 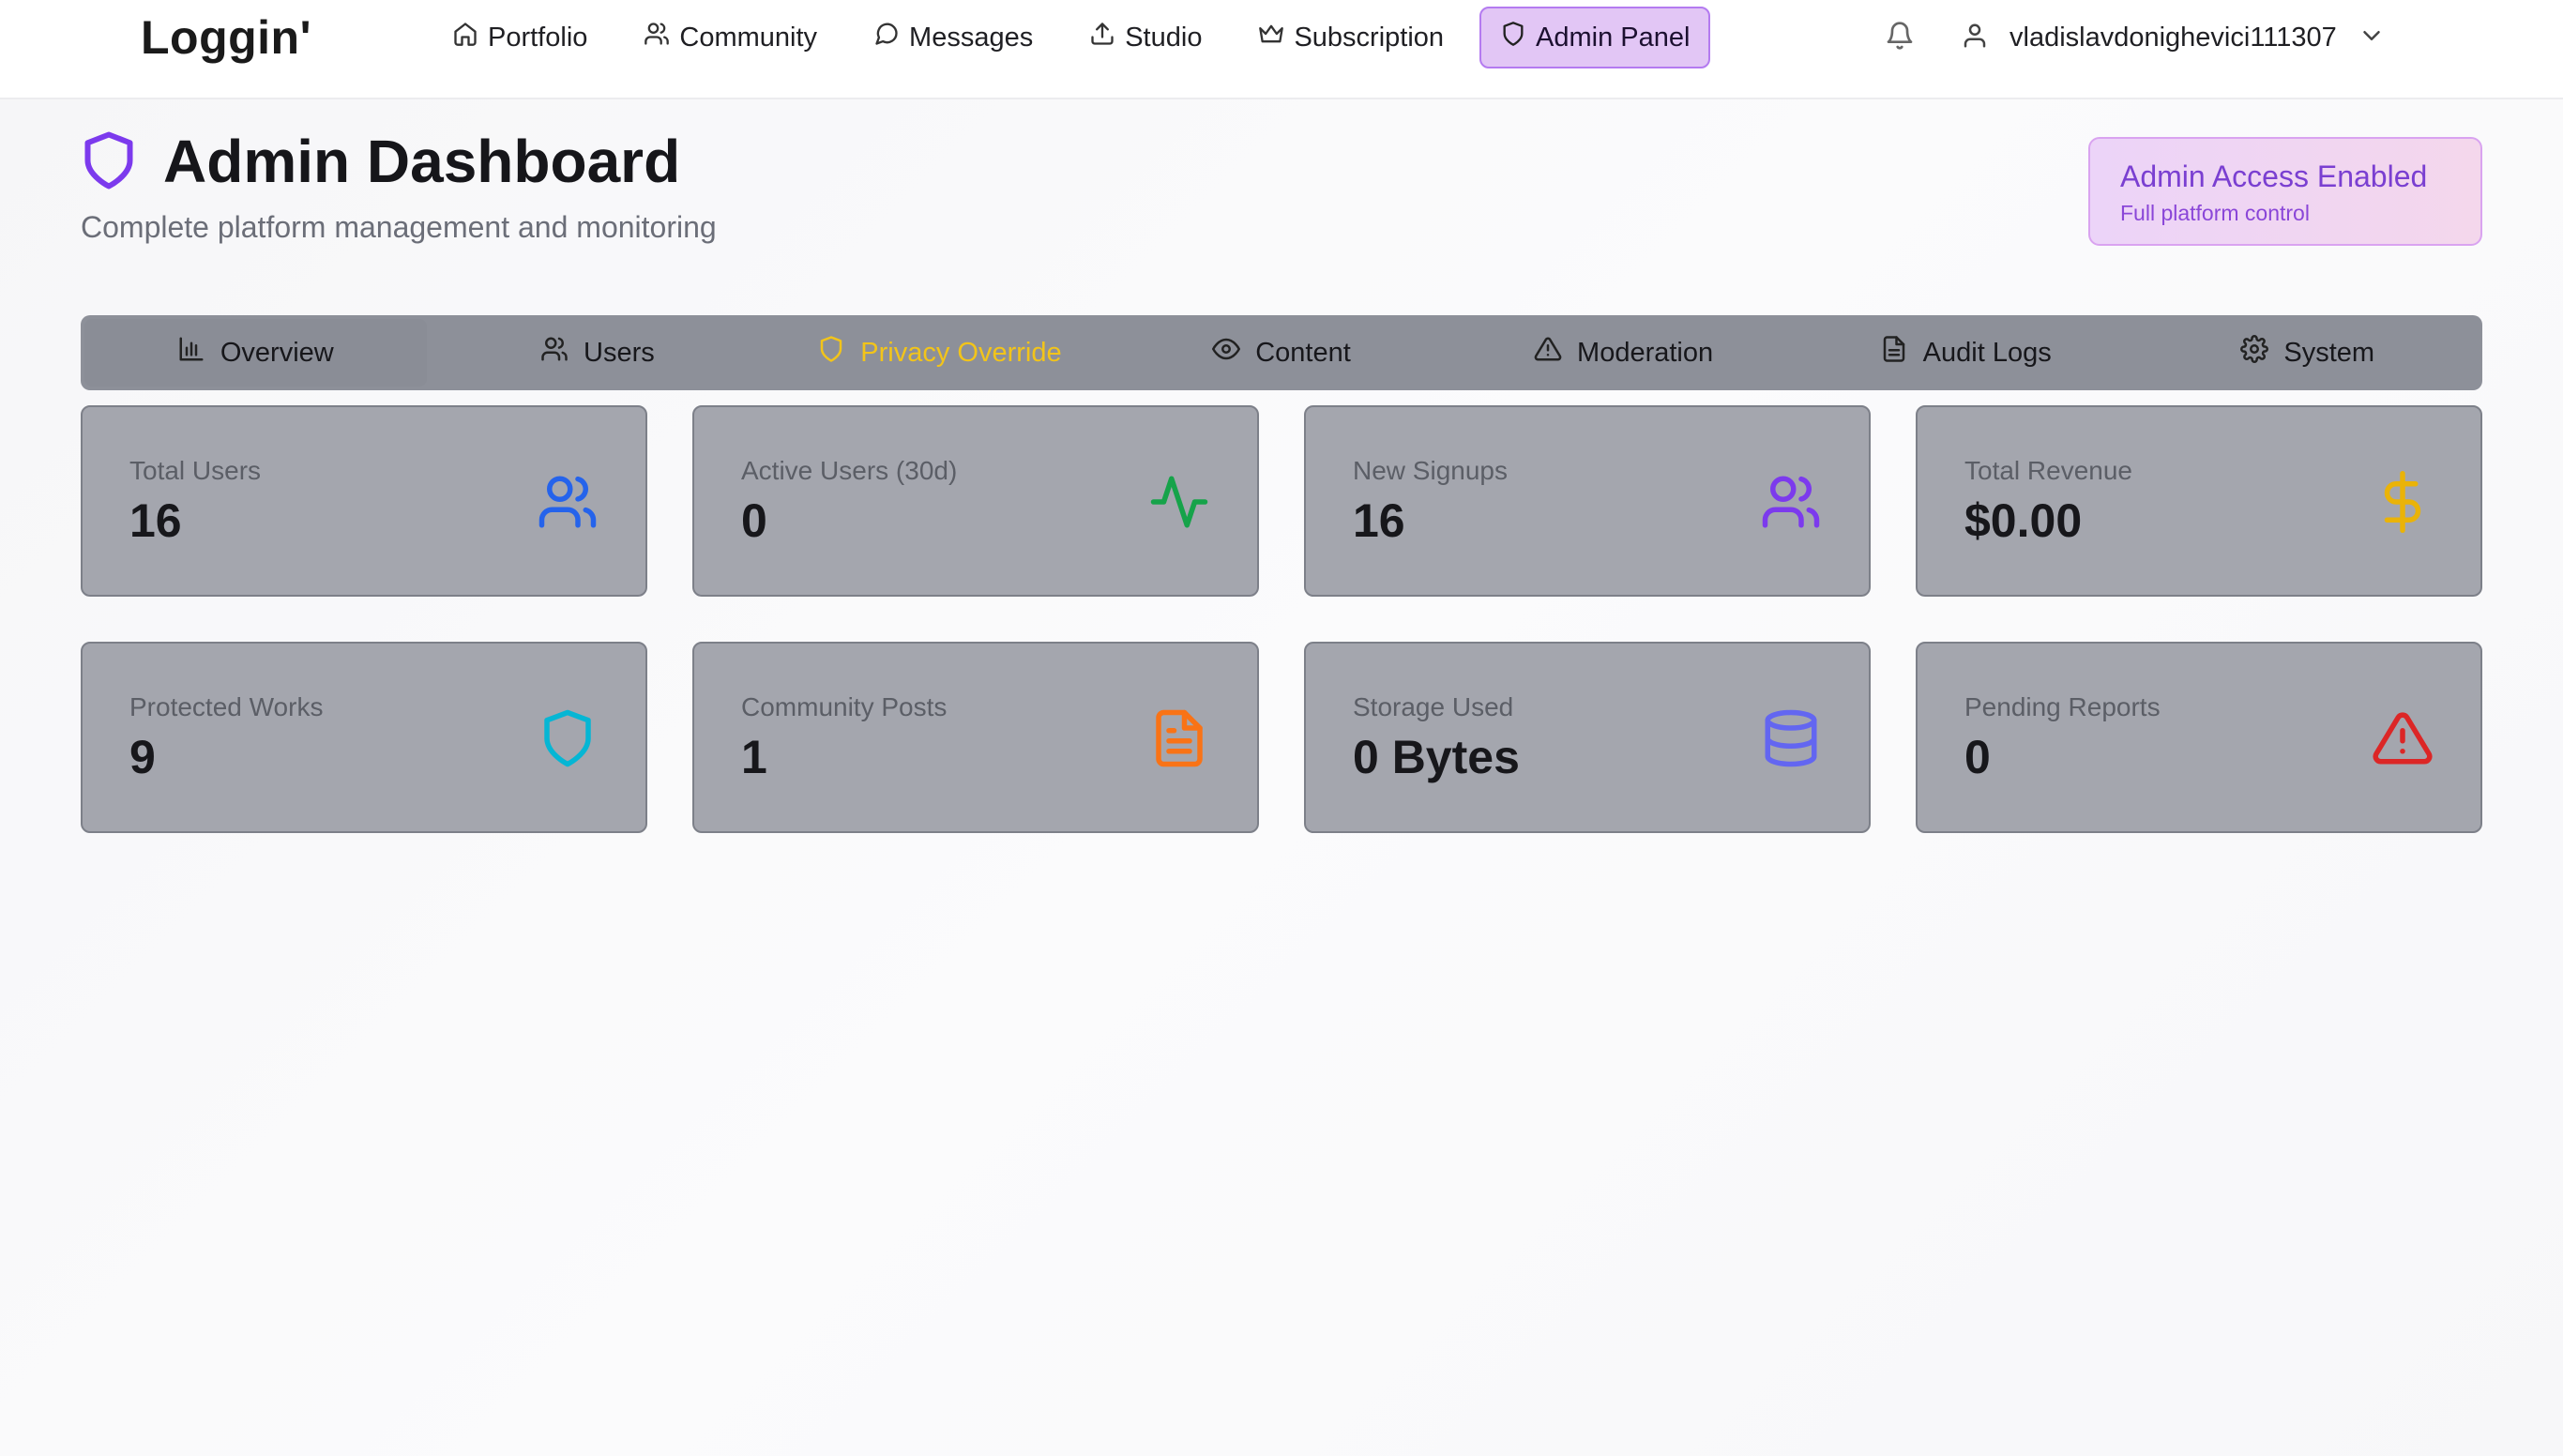 What do you see at coordinates (754, 757) in the screenshot?
I see `stat-value: 1` at bounding box center [754, 757].